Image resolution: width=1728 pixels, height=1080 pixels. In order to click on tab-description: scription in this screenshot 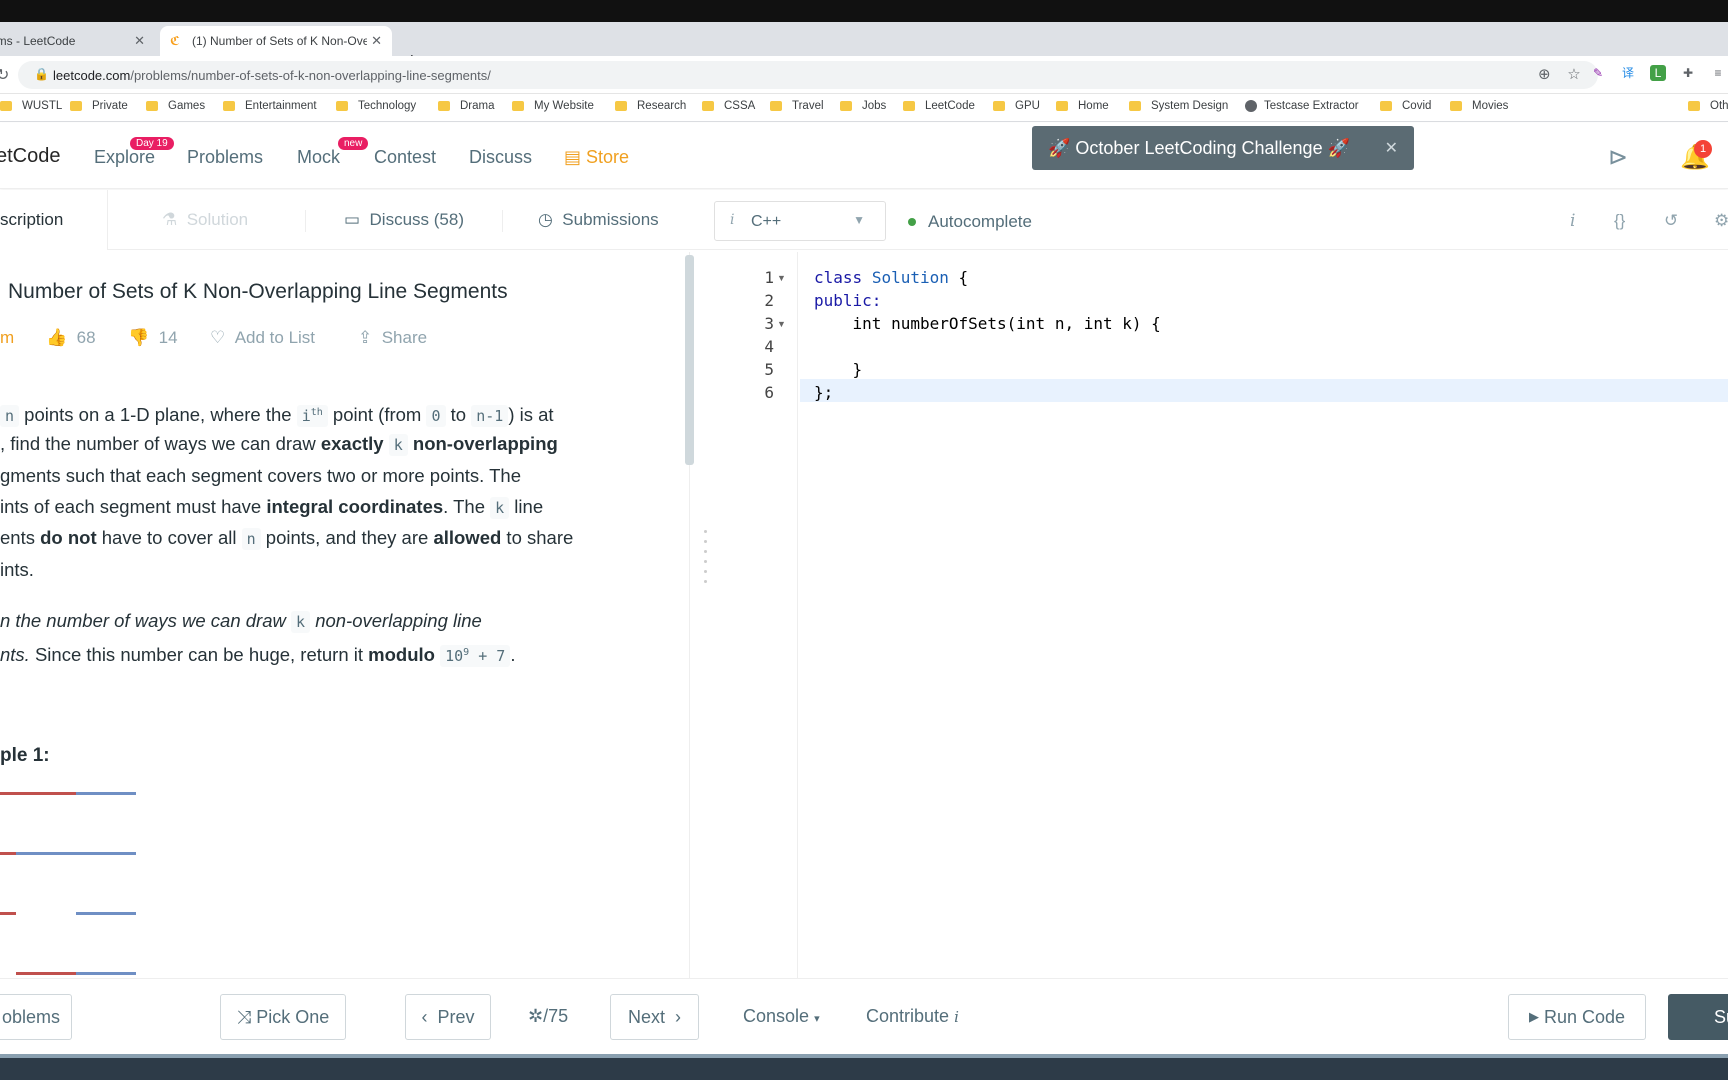, I will do `click(54, 220)`.